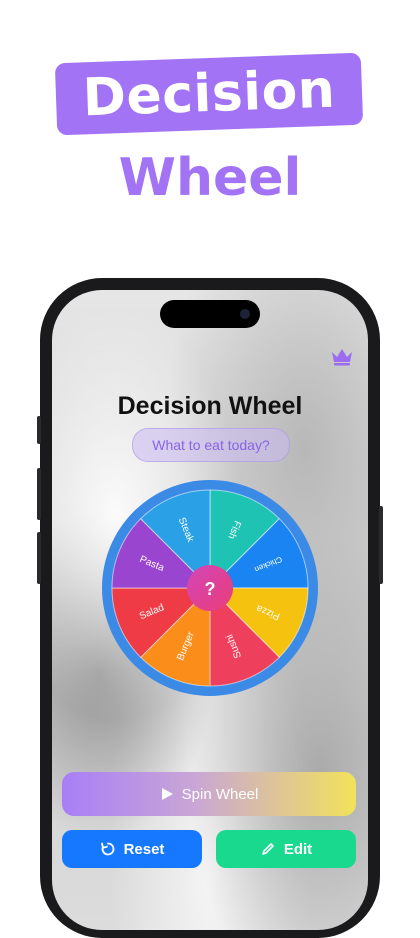 Image resolution: width=420 pixels, height=938 pixels. I want to click on wheel-center-label: ?, so click(210, 589).